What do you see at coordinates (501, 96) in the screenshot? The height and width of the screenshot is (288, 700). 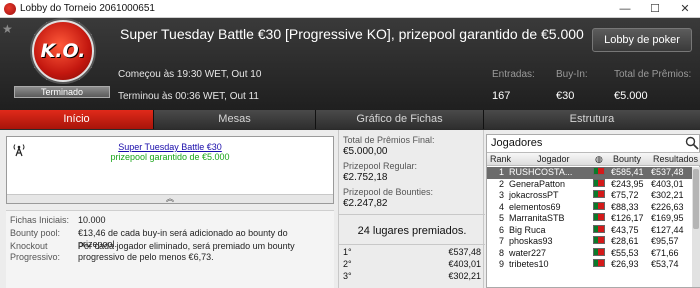 I see `entries-value: 167` at bounding box center [501, 96].